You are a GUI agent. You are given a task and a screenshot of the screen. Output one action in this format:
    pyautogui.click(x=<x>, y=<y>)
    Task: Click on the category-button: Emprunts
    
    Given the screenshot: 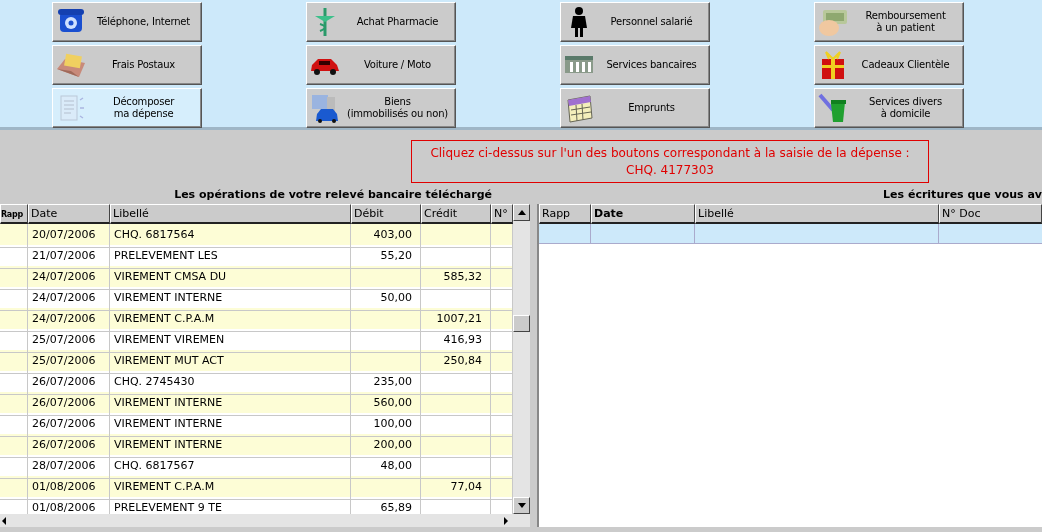 What is the action you would take?
    pyautogui.click(x=635, y=108)
    